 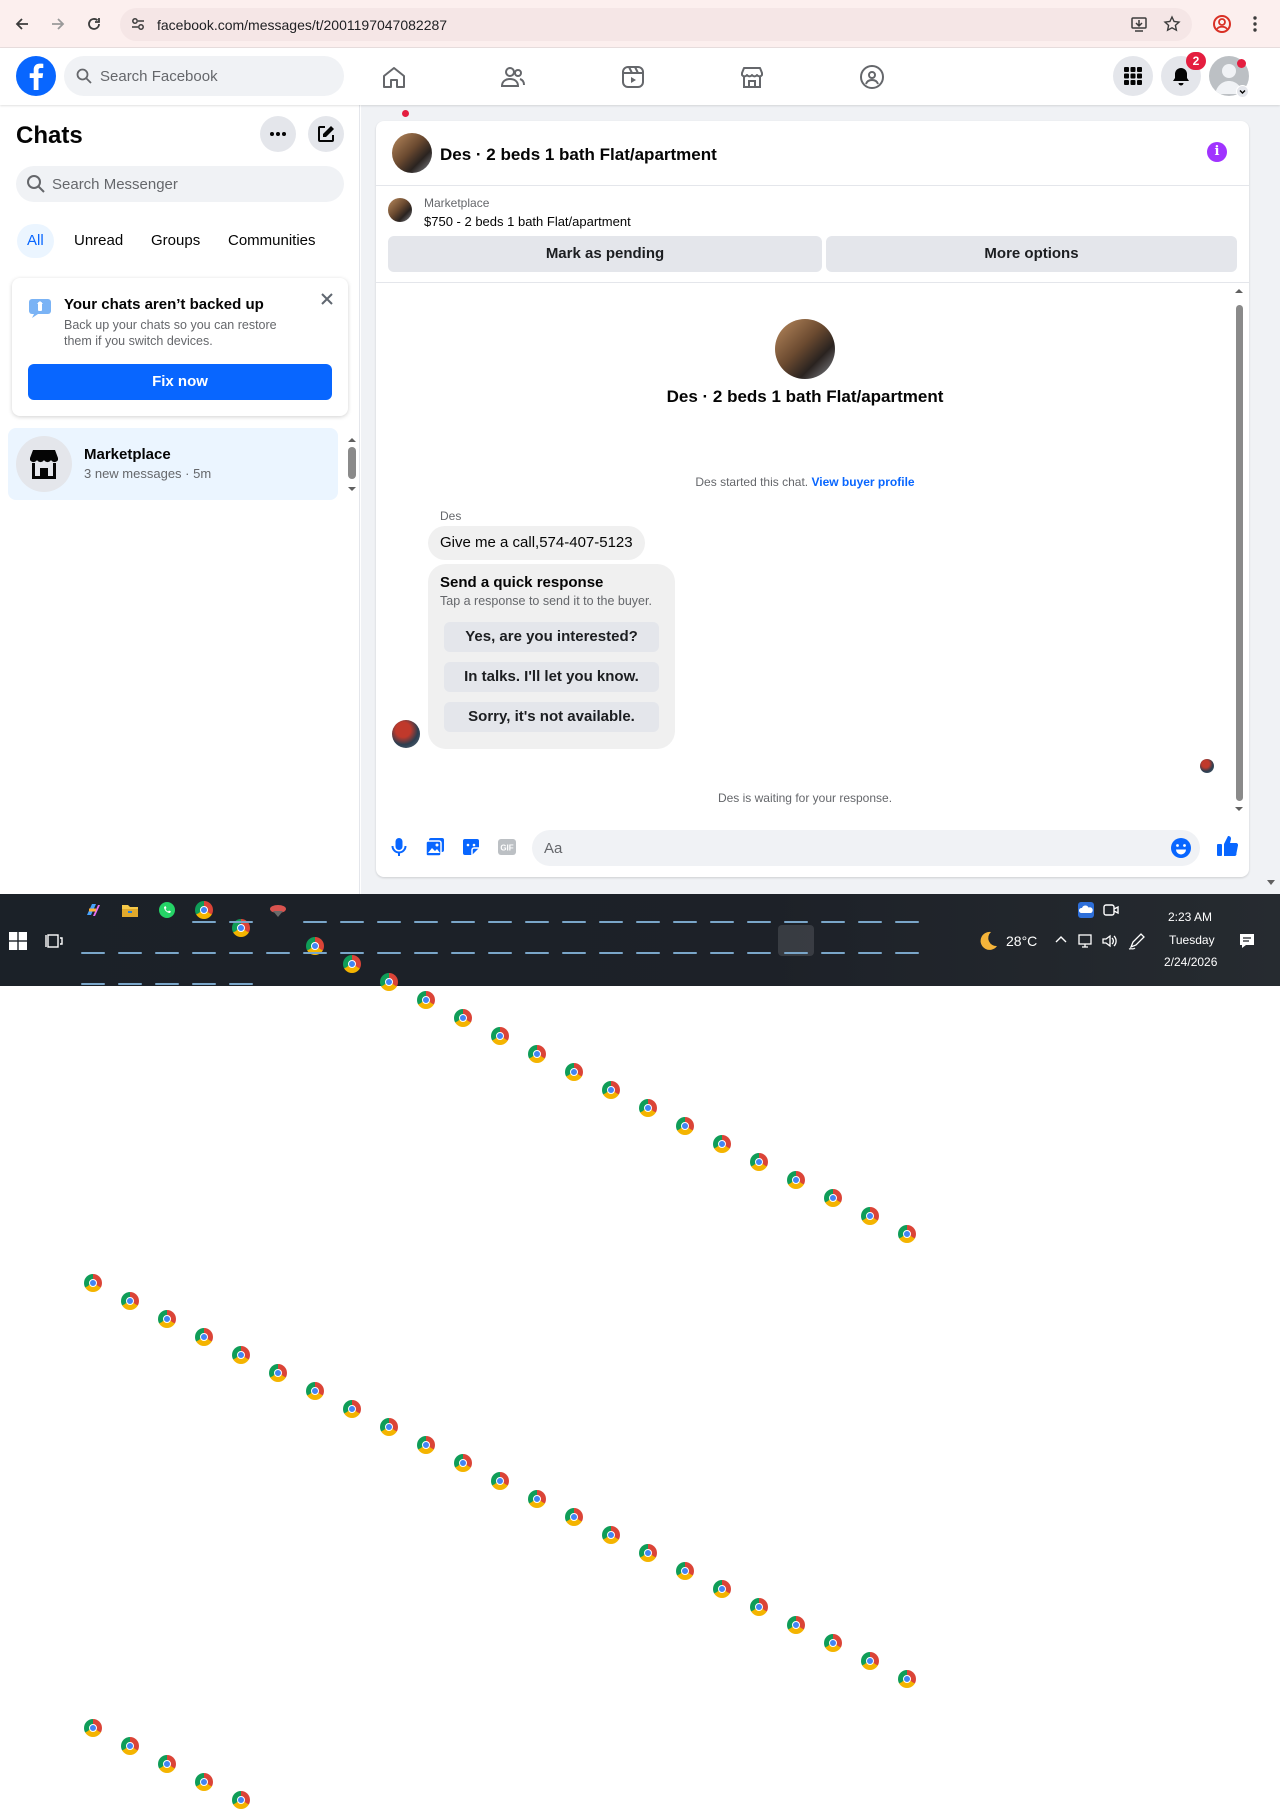 What do you see at coordinates (656, 24) in the screenshot?
I see `address-bar: facebook.com/messages/t/2001197047082287` at bounding box center [656, 24].